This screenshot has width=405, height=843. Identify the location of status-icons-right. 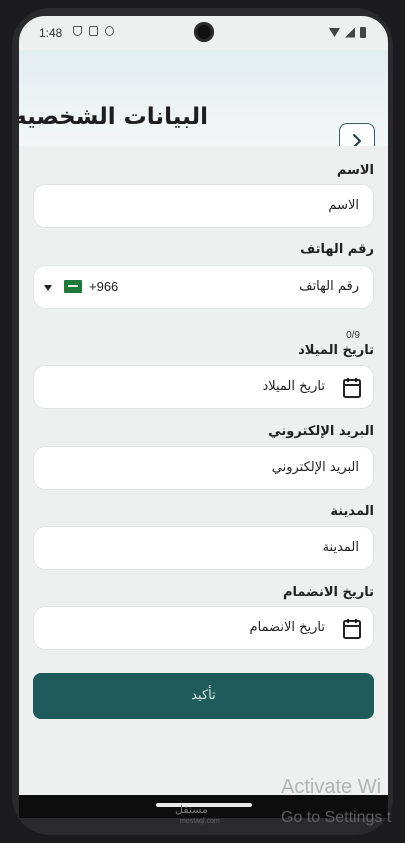
(347, 32).